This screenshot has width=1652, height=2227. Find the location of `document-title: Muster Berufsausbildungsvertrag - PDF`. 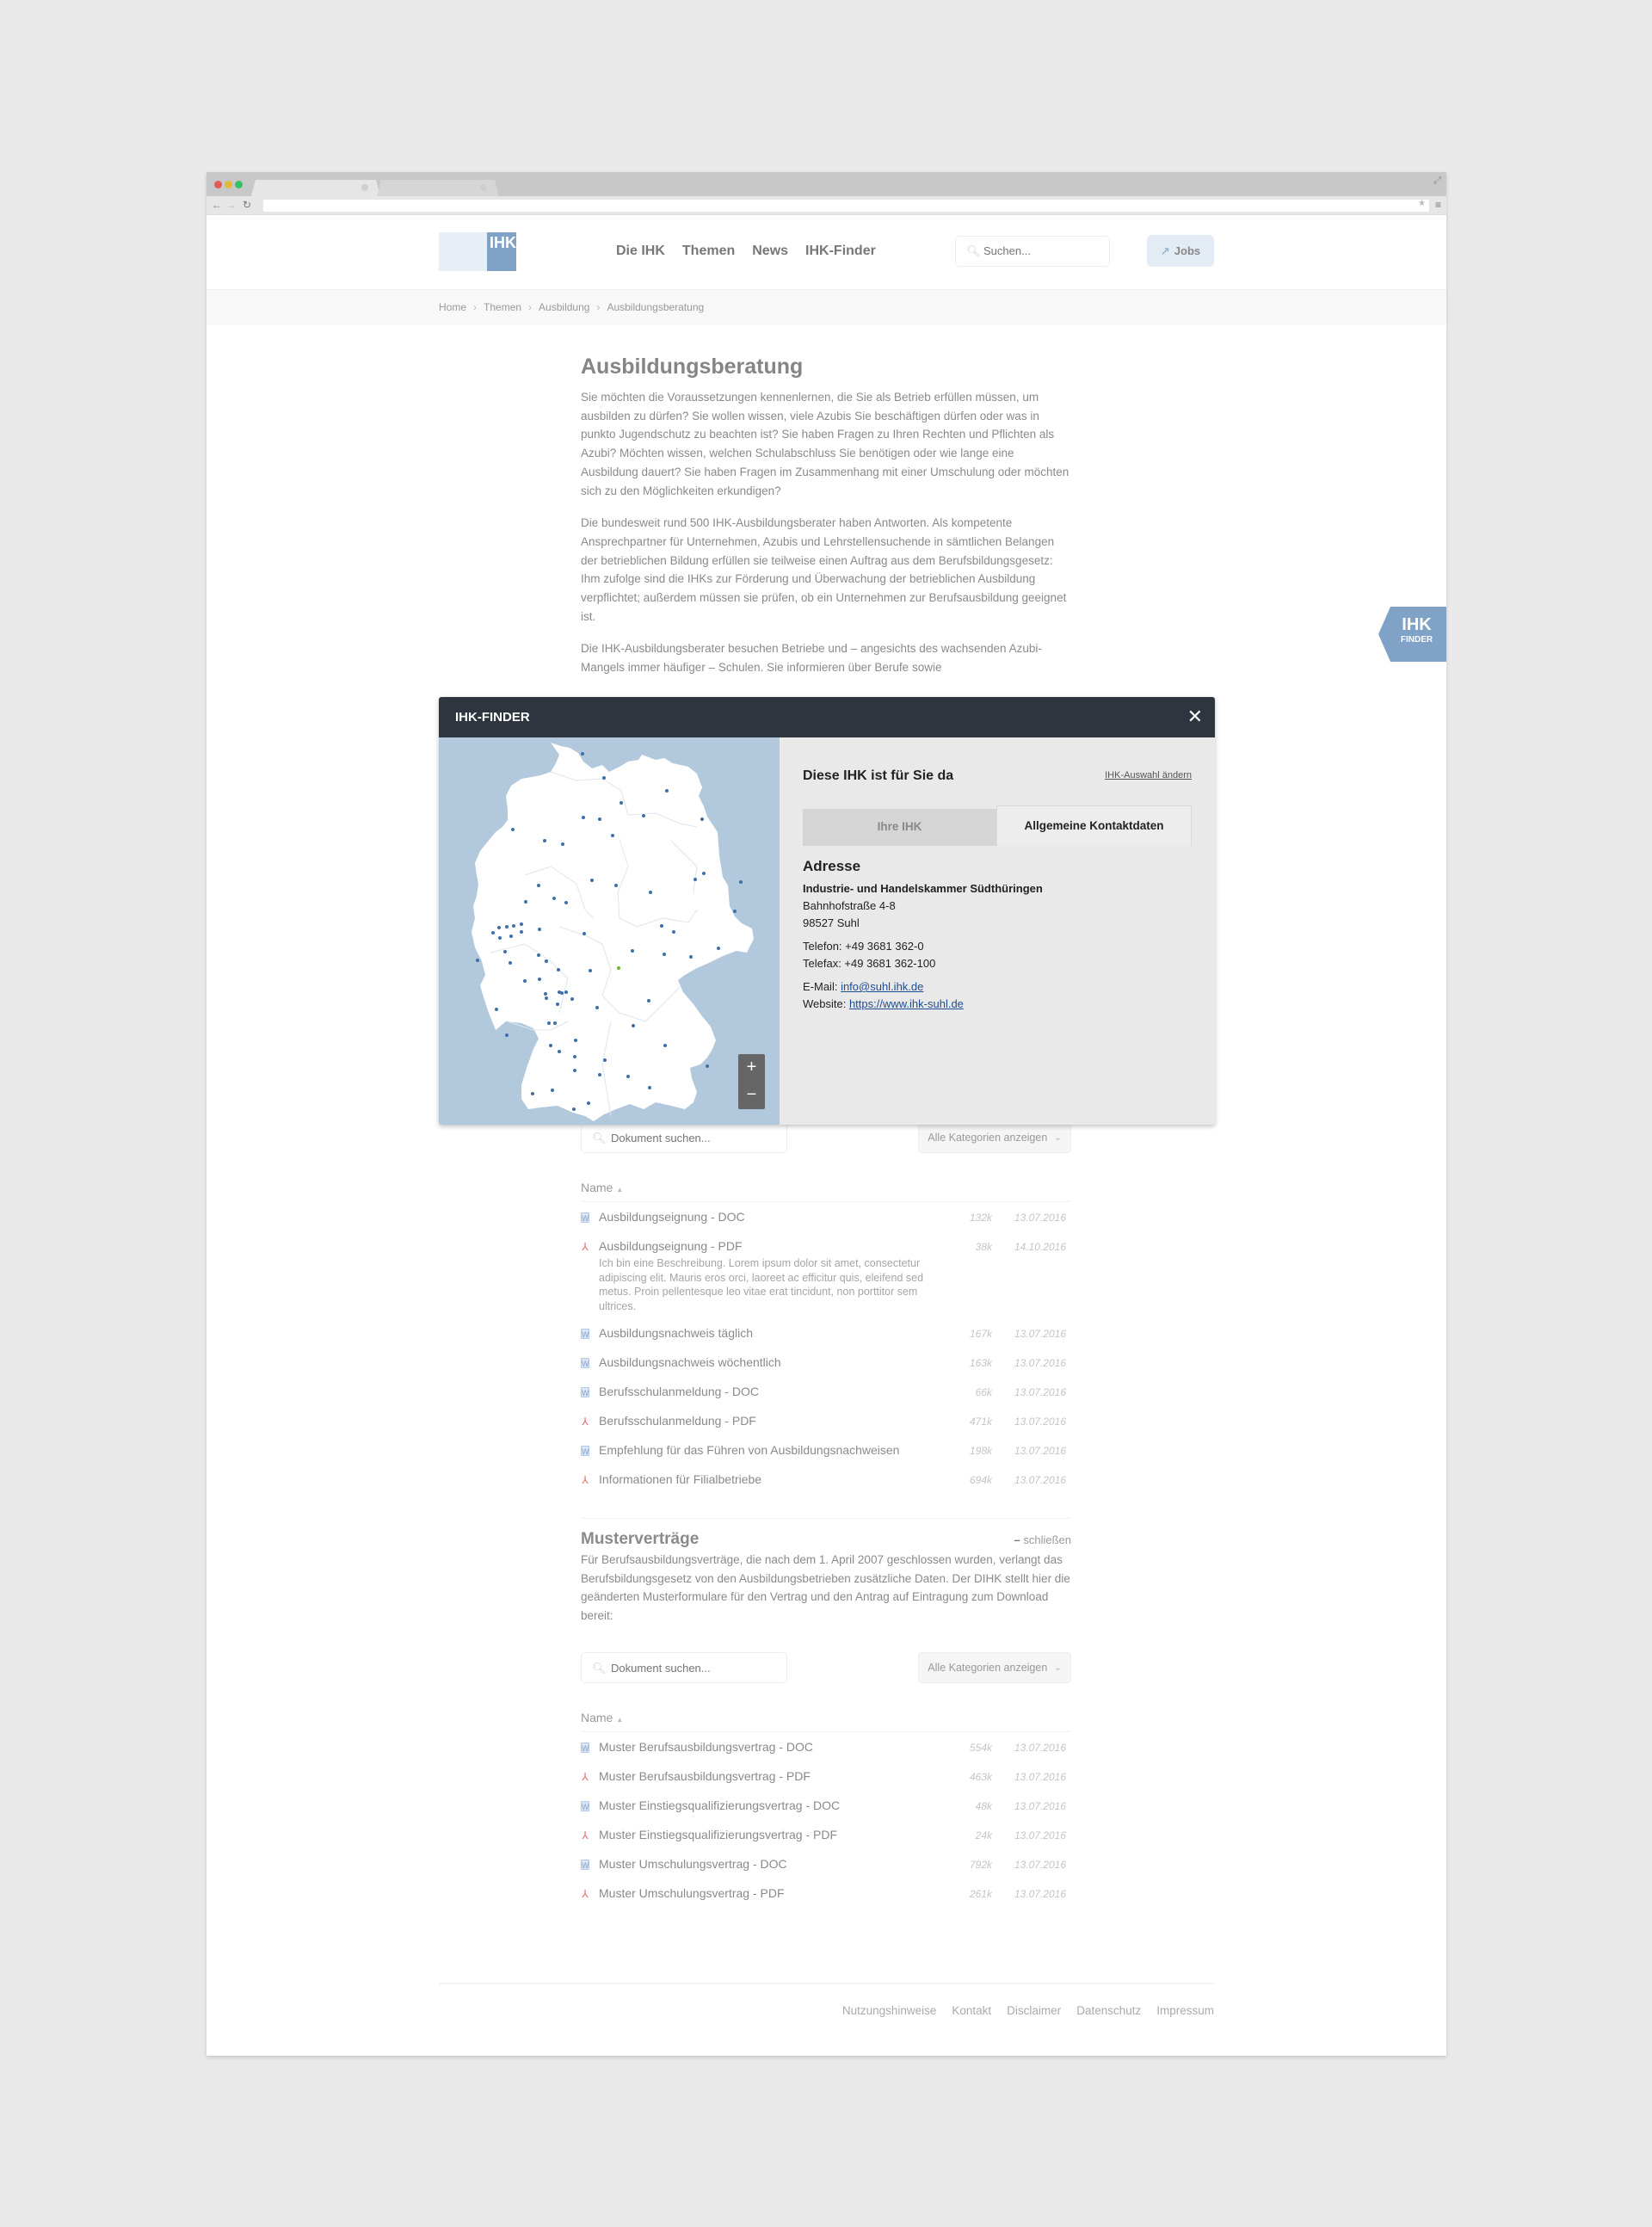

document-title: Muster Berufsausbildungsvertrag - PDF is located at coordinates (835, 1776).